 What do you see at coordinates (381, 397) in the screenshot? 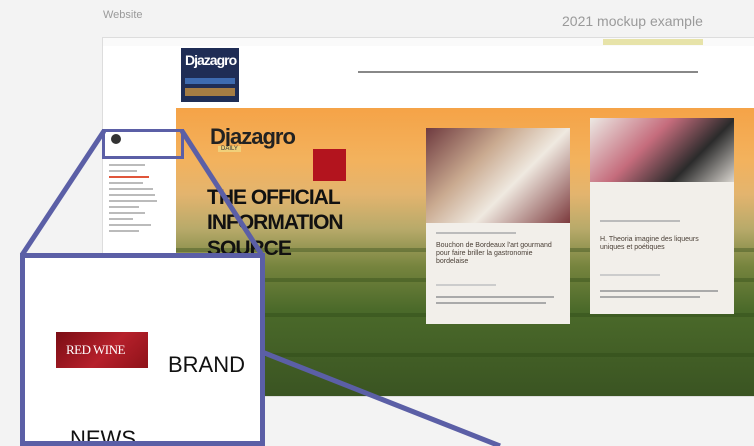
I see `zoom-line-bottom` at bounding box center [381, 397].